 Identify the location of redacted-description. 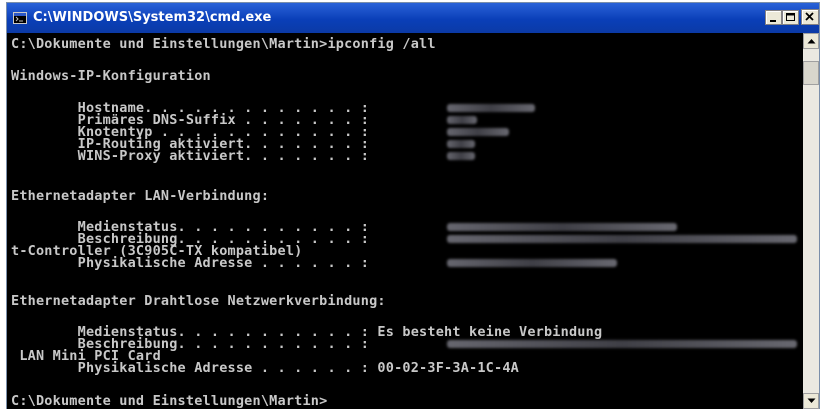
(622, 239).